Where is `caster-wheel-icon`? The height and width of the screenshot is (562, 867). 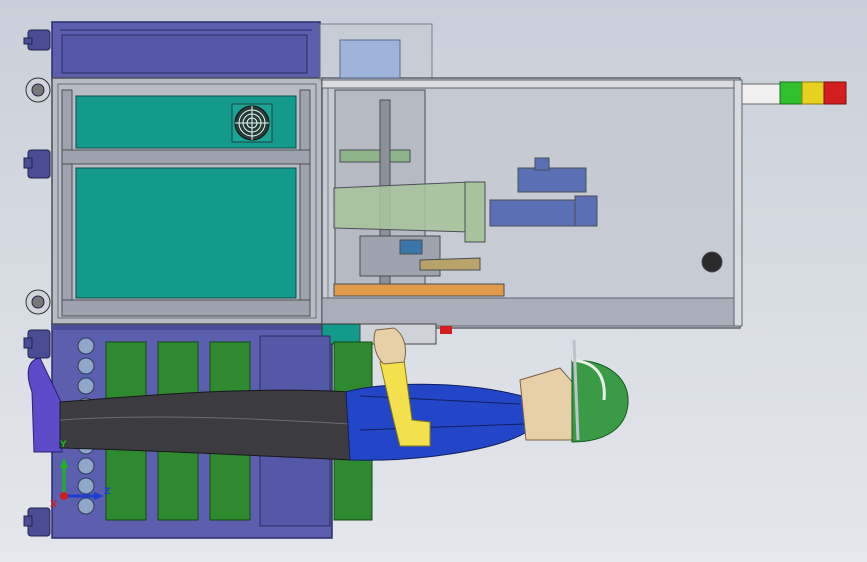 caster-wheel-icon is located at coordinates (37, 283).